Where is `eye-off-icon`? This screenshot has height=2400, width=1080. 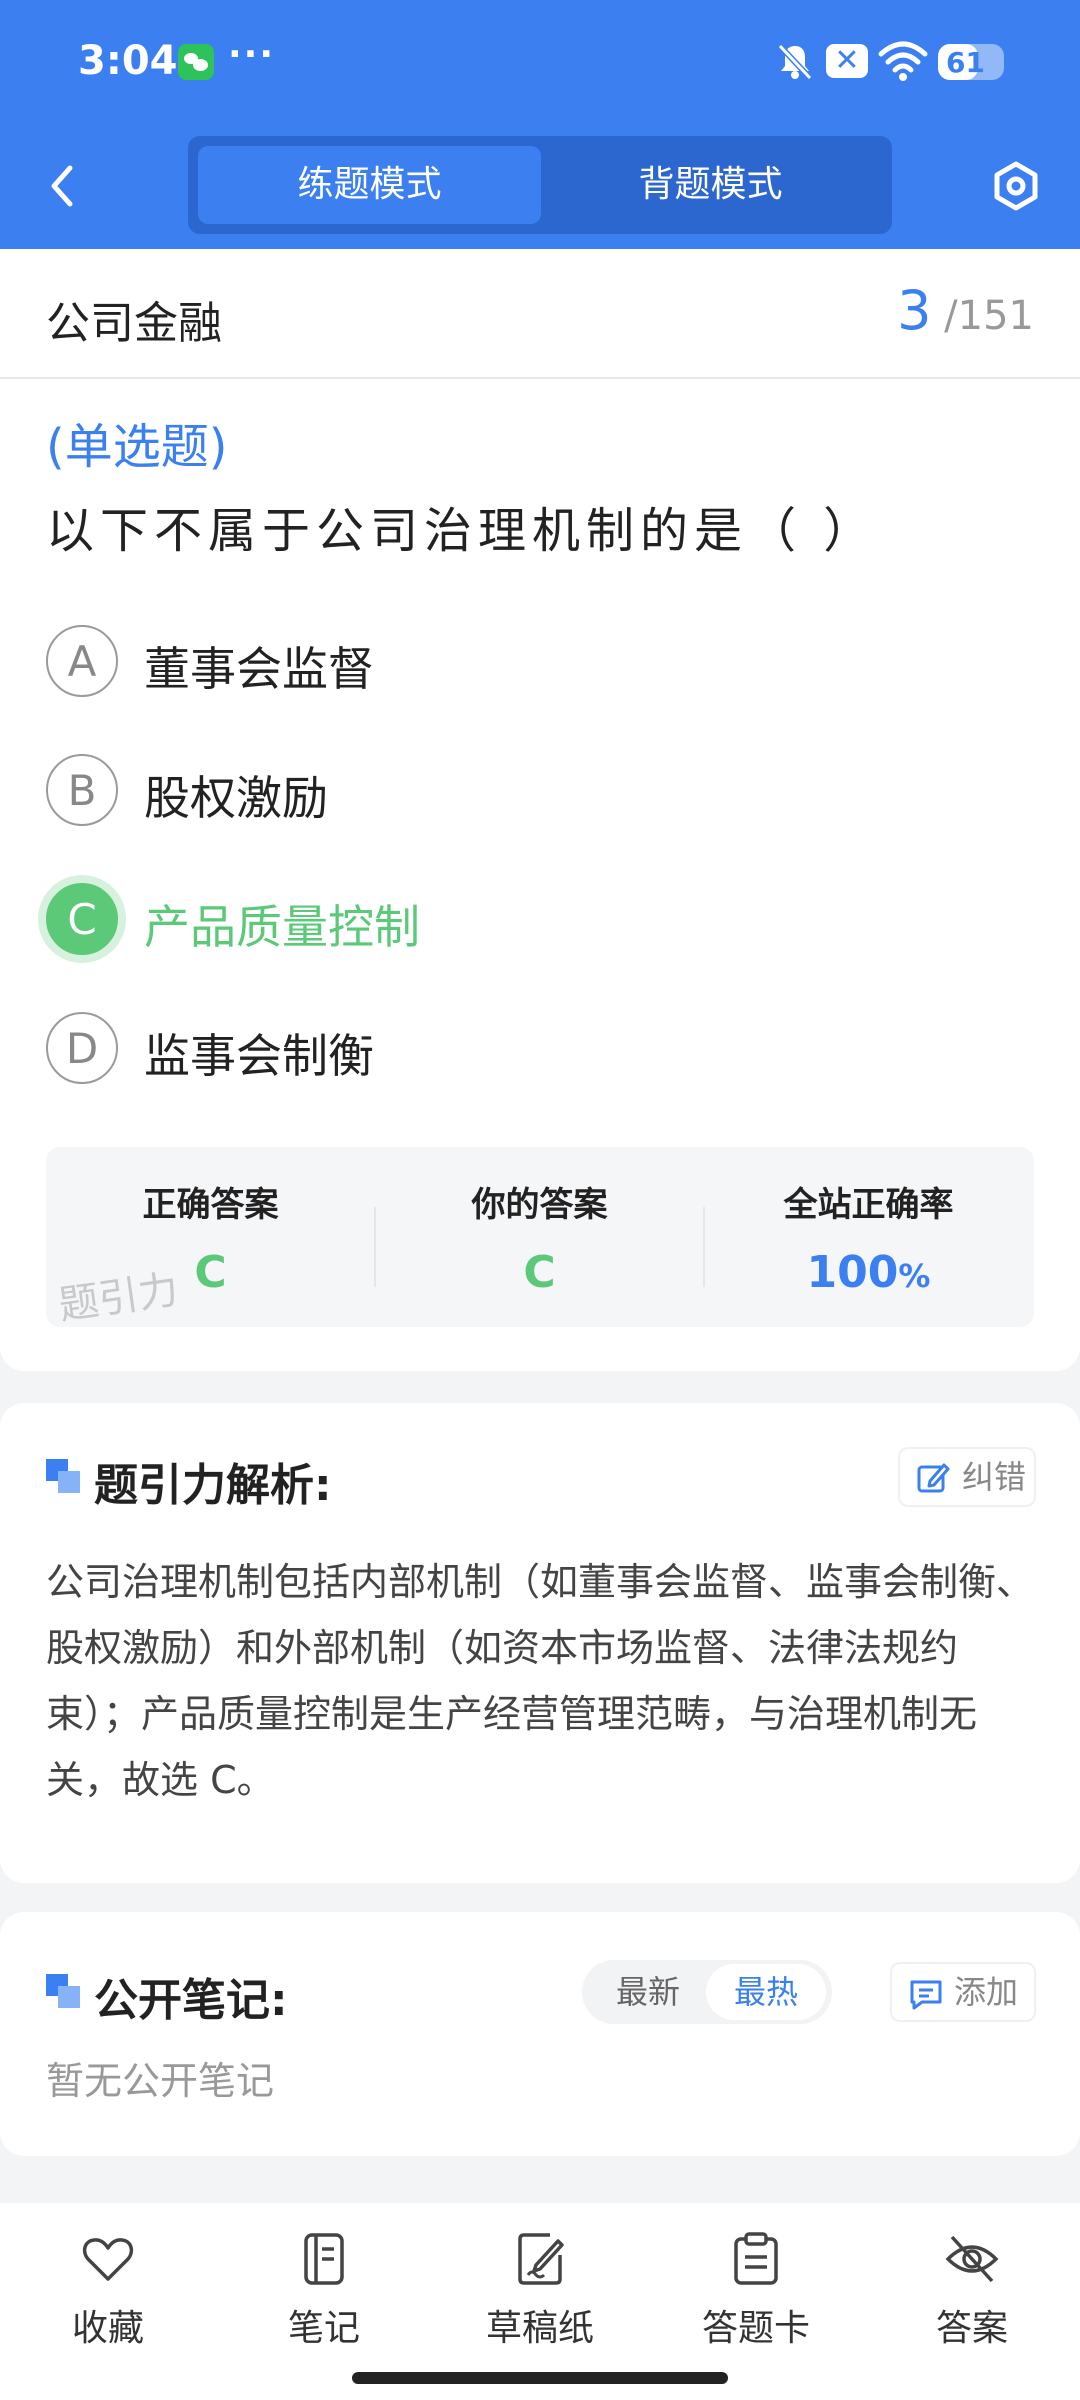 eye-off-icon is located at coordinates (972, 2259).